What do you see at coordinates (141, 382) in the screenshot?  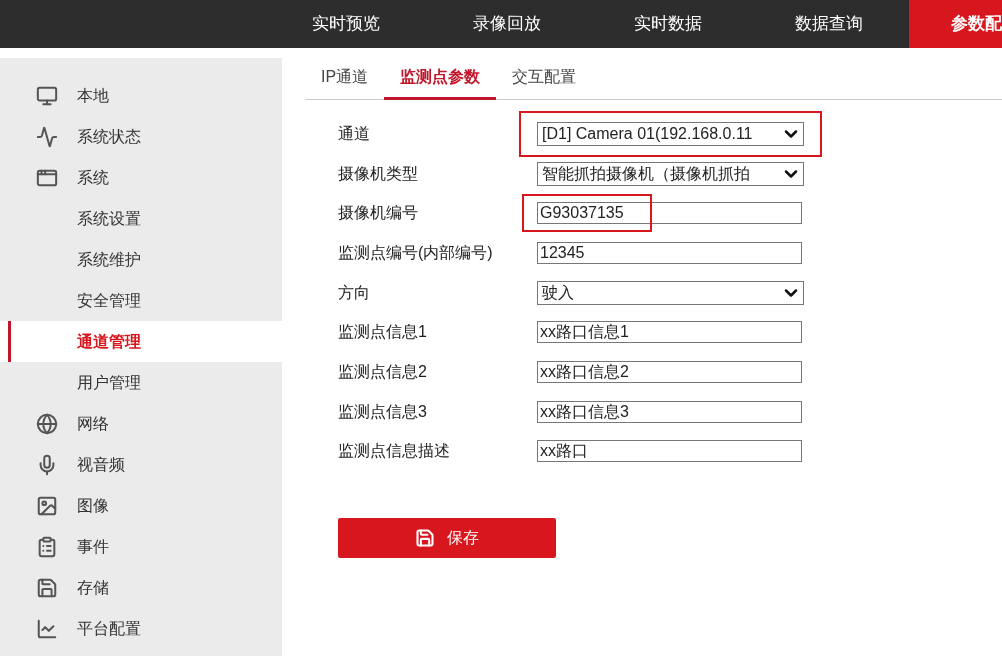 I see `sidebar-item: 用户管理` at bounding box center [141, 382].